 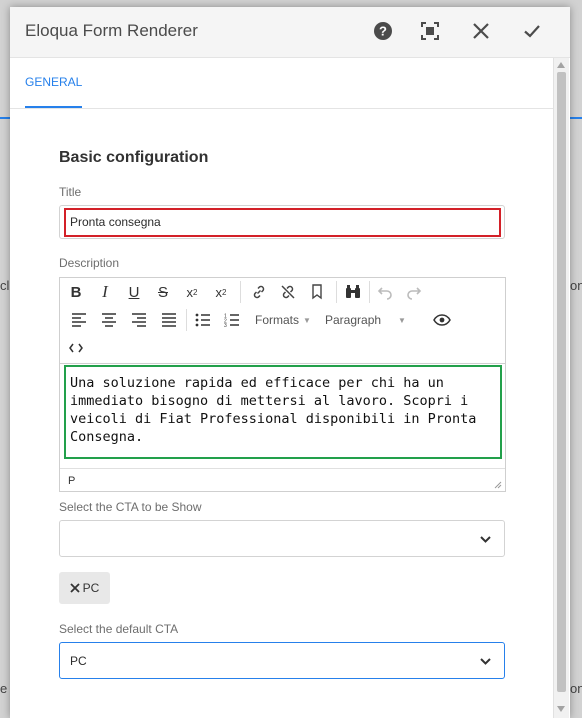 What do you see at coordinates (119, 629) in the screenshot?
I see `cta-default-label: Select the default CTA` at bounding box center [119, 629].